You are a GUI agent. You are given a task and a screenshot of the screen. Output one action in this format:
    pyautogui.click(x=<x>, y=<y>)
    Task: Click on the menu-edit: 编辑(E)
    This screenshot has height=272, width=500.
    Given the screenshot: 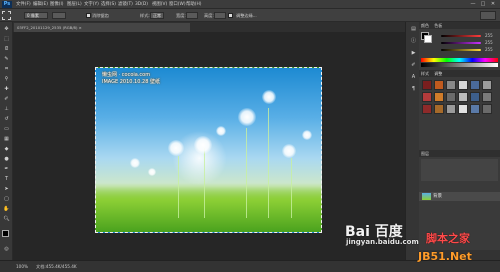 What is the action you would take?
    pyautogui.click(x=40, y=4)
    